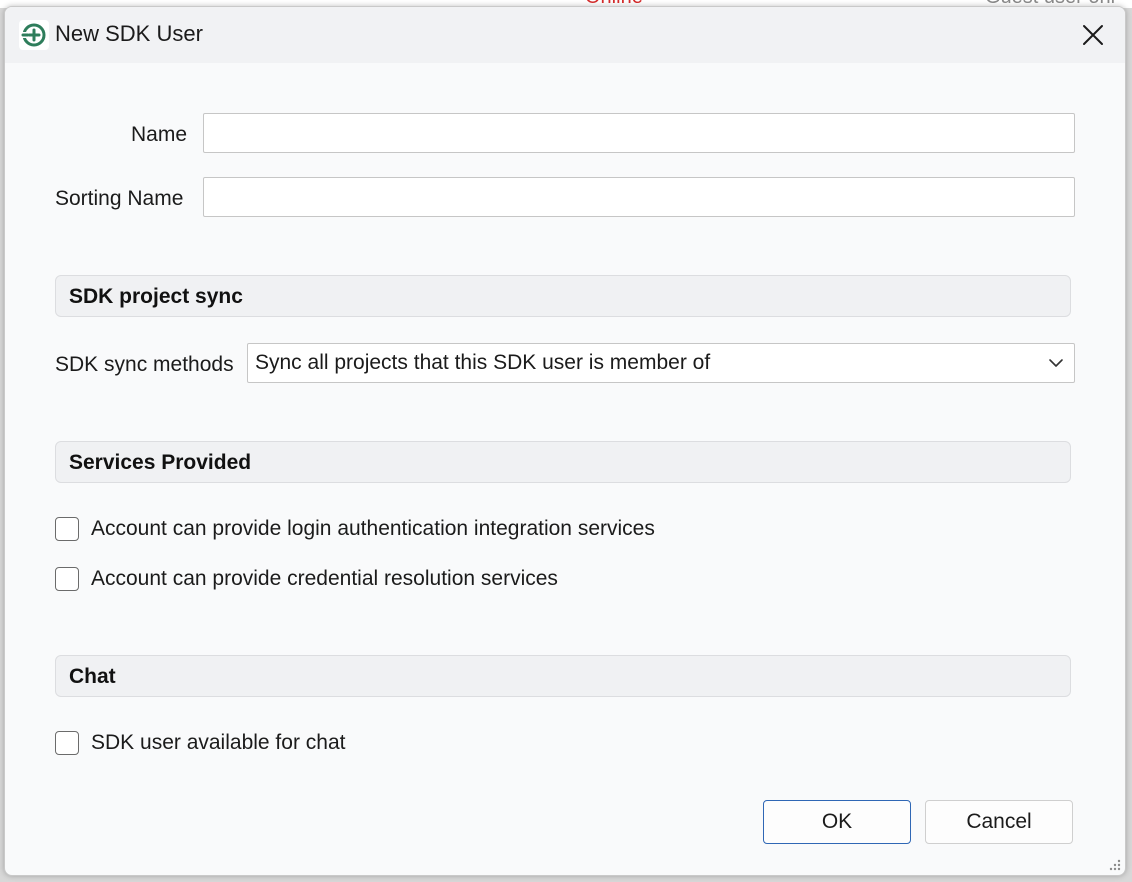 The width and height of the screenshot is (1132, 882). Describe the element at coordinates (639, 197) in the screenshot. I see `sorting-name-input` at that location.